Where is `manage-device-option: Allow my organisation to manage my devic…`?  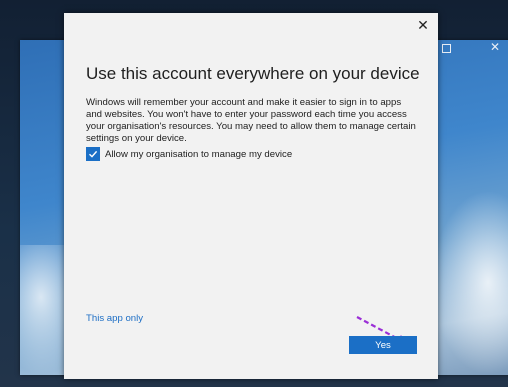 manage-device-option: Allow my organisation to manage my devic… is located at coordinates (189, 154).